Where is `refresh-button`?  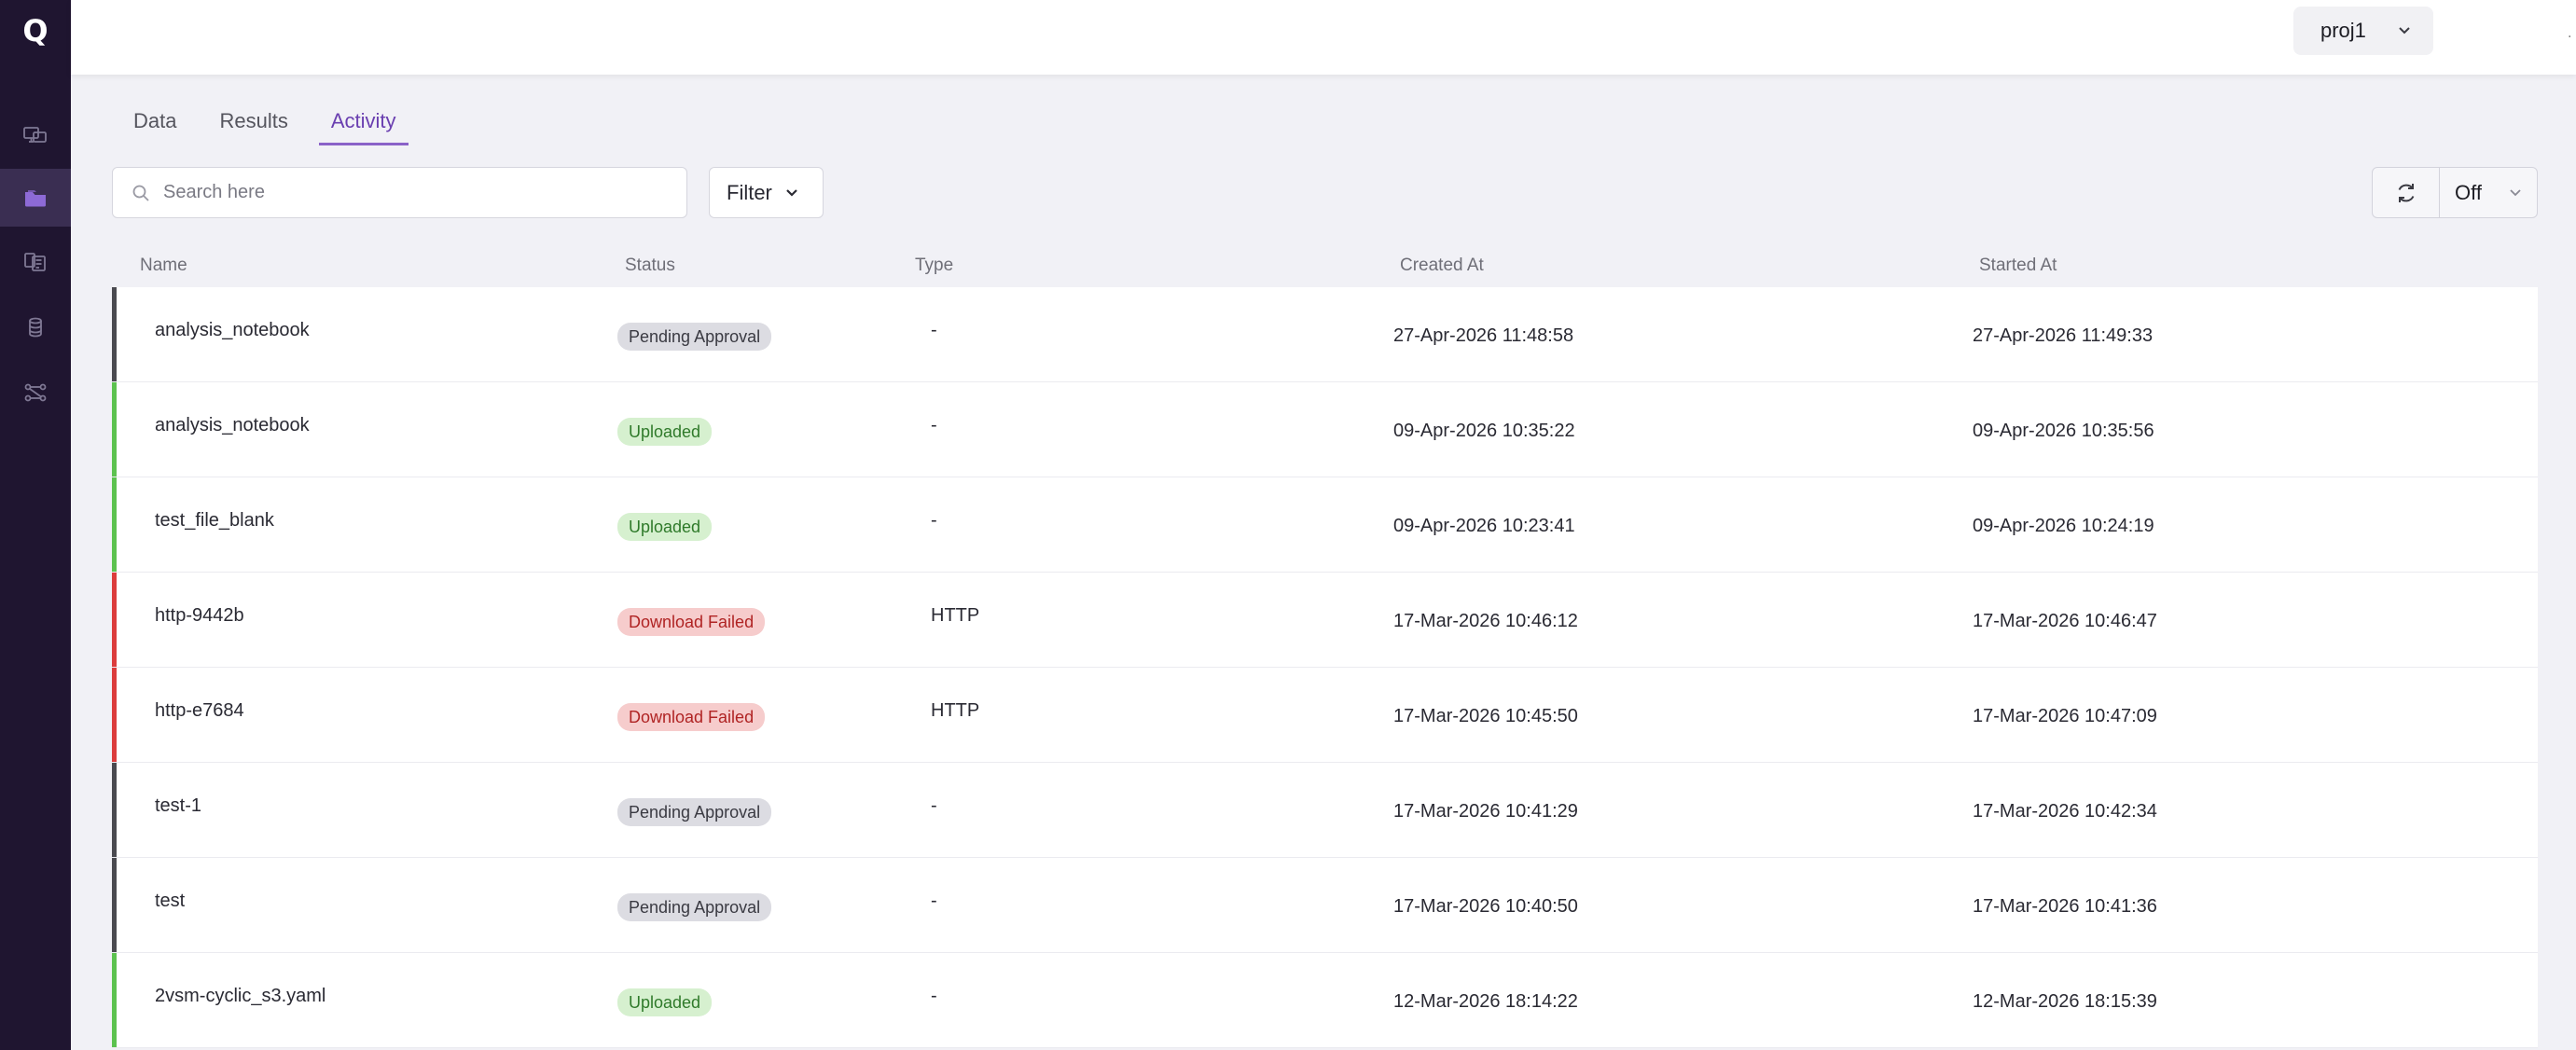 refresh-button is located at coordinates (2406, 192).